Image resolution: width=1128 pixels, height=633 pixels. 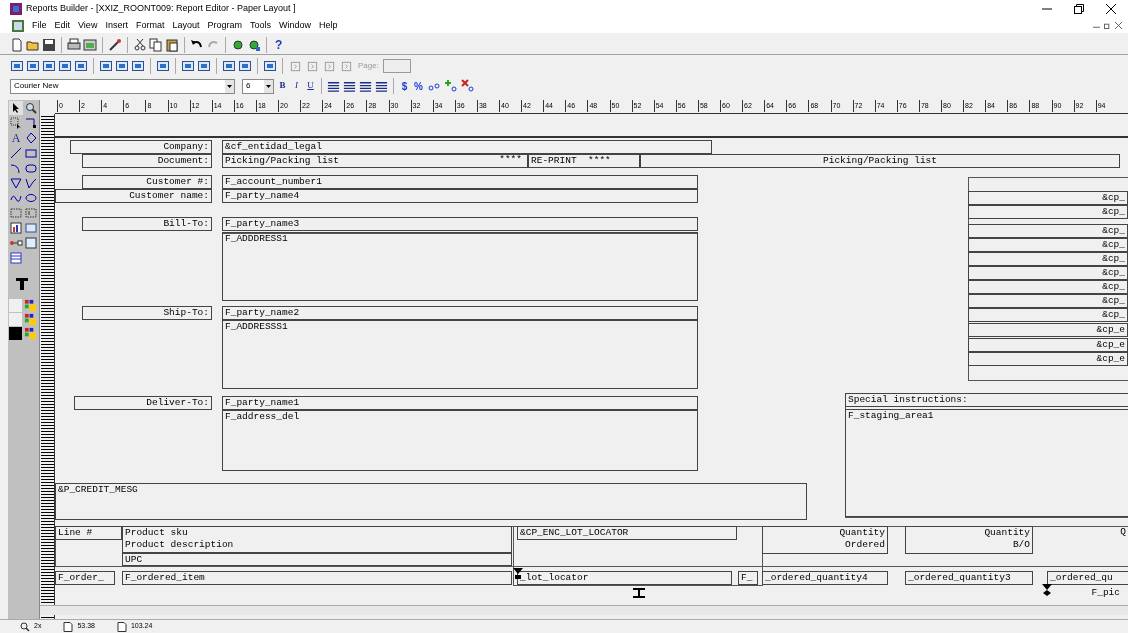 I want to click on style-button: U, so click(x=310, y=86).